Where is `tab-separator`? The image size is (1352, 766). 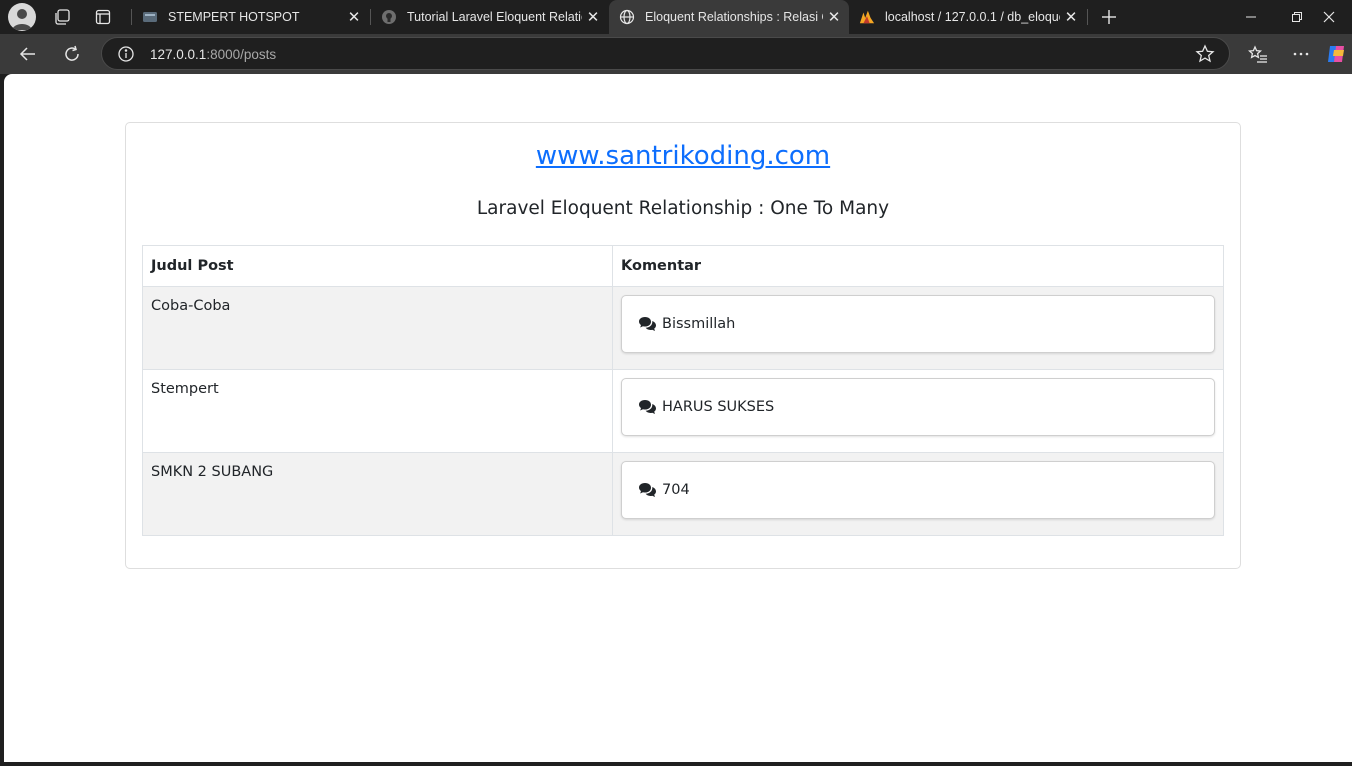
tab-separator is located at coordinates (1087, 17).